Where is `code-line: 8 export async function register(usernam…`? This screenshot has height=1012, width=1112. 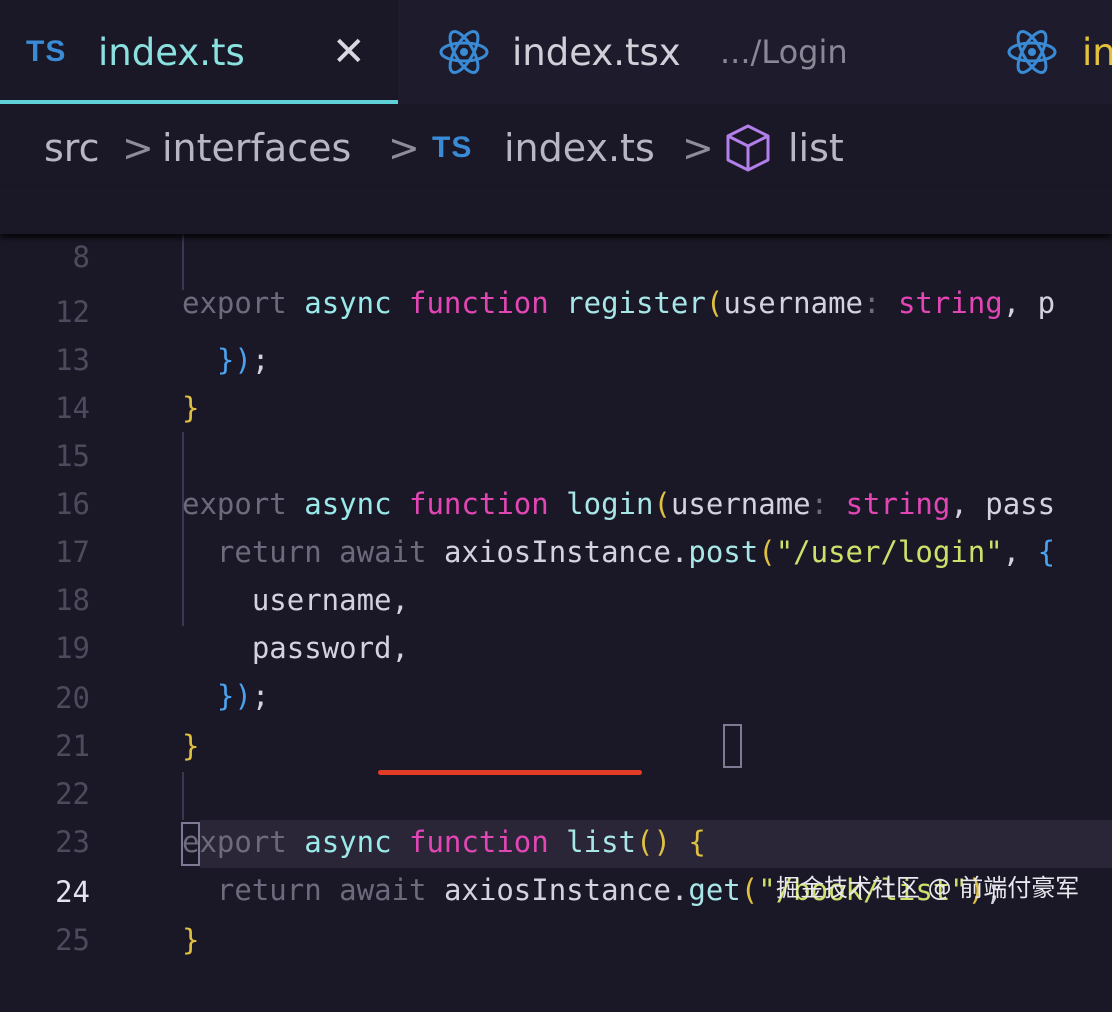 code-line: 8 export async function register(usernam… is located at coordinates (556, 254).